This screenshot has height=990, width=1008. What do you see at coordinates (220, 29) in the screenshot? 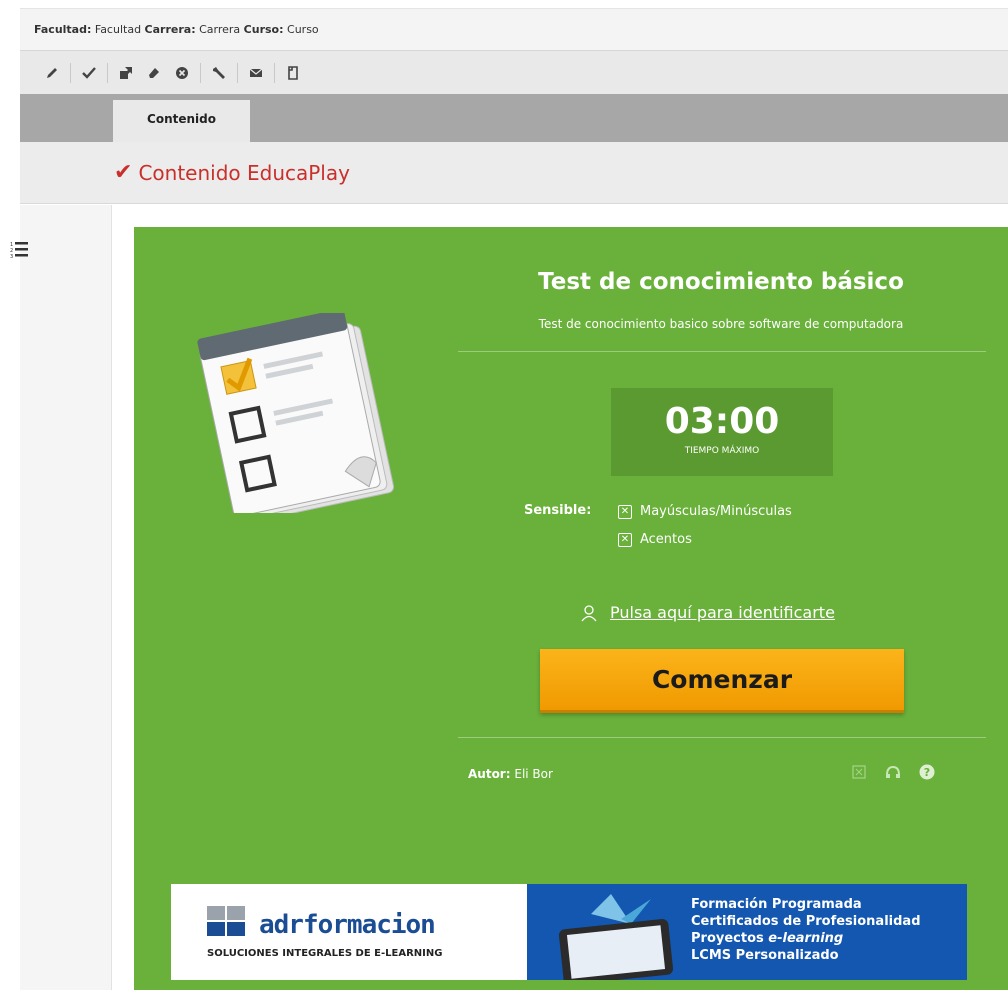
I see `breadcrumb-carrera-value: Carrera` at bounding box center [220, 29].